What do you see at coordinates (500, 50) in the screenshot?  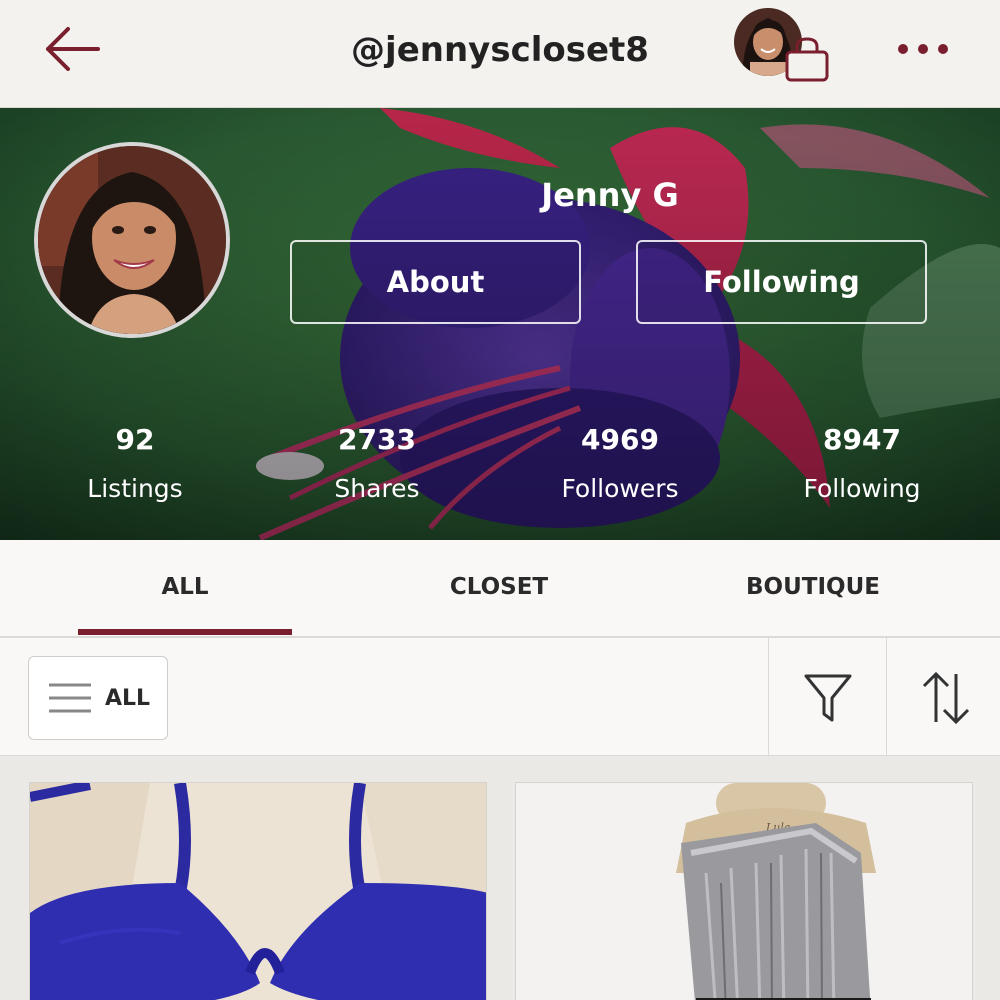 I see `page-title: @jennyscloset8` at bounding box center [500, 50].